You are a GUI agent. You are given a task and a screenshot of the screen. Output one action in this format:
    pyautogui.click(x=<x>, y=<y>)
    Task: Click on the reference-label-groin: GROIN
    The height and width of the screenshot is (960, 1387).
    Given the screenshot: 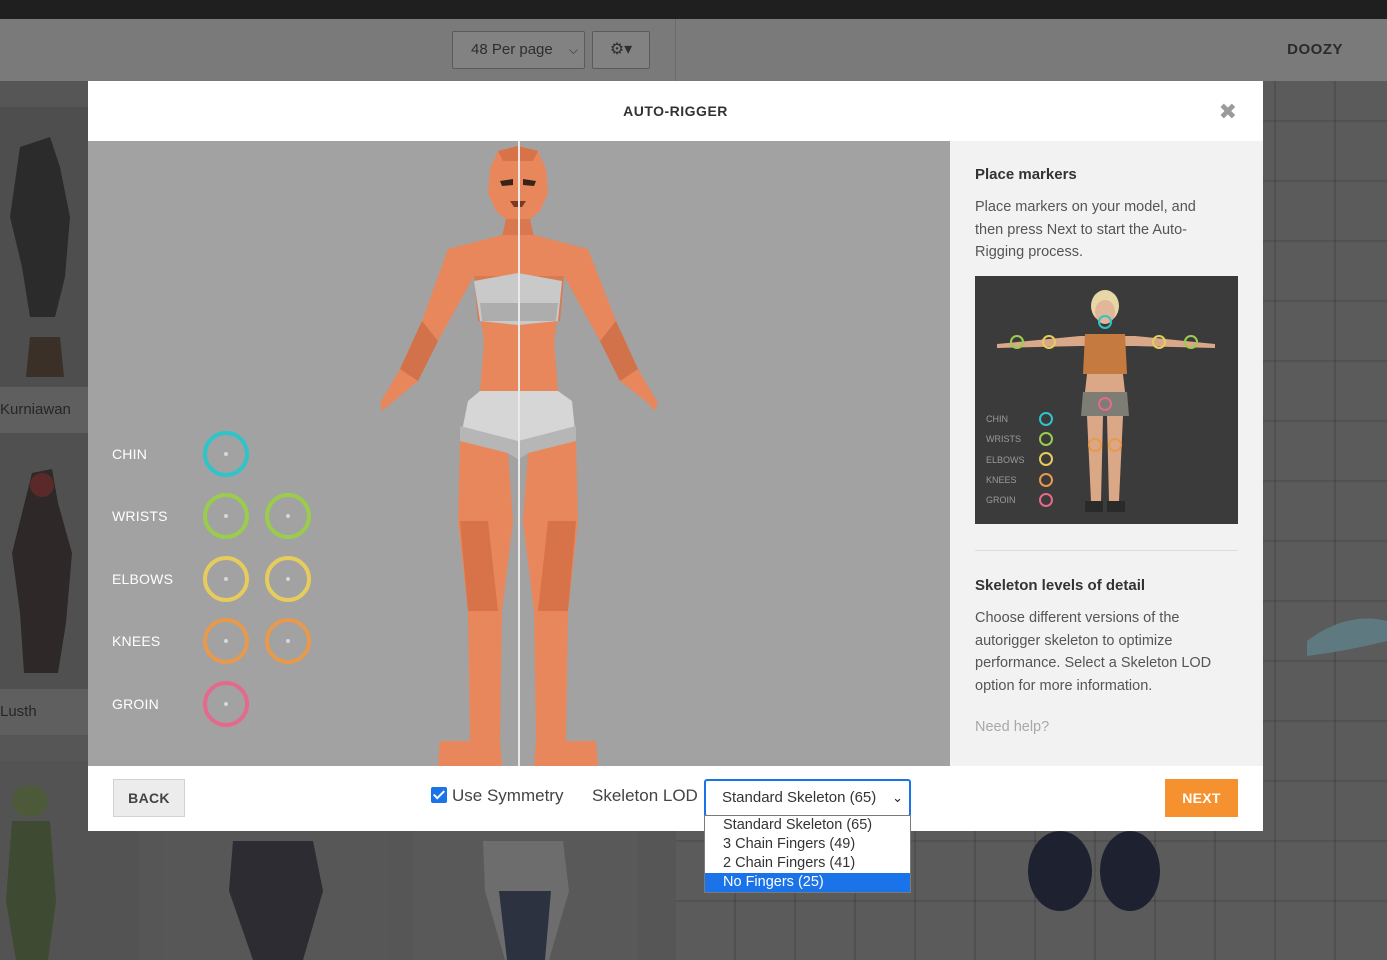 What is the action you would take?
    pyautogui.click(x=1001, y=500)
    